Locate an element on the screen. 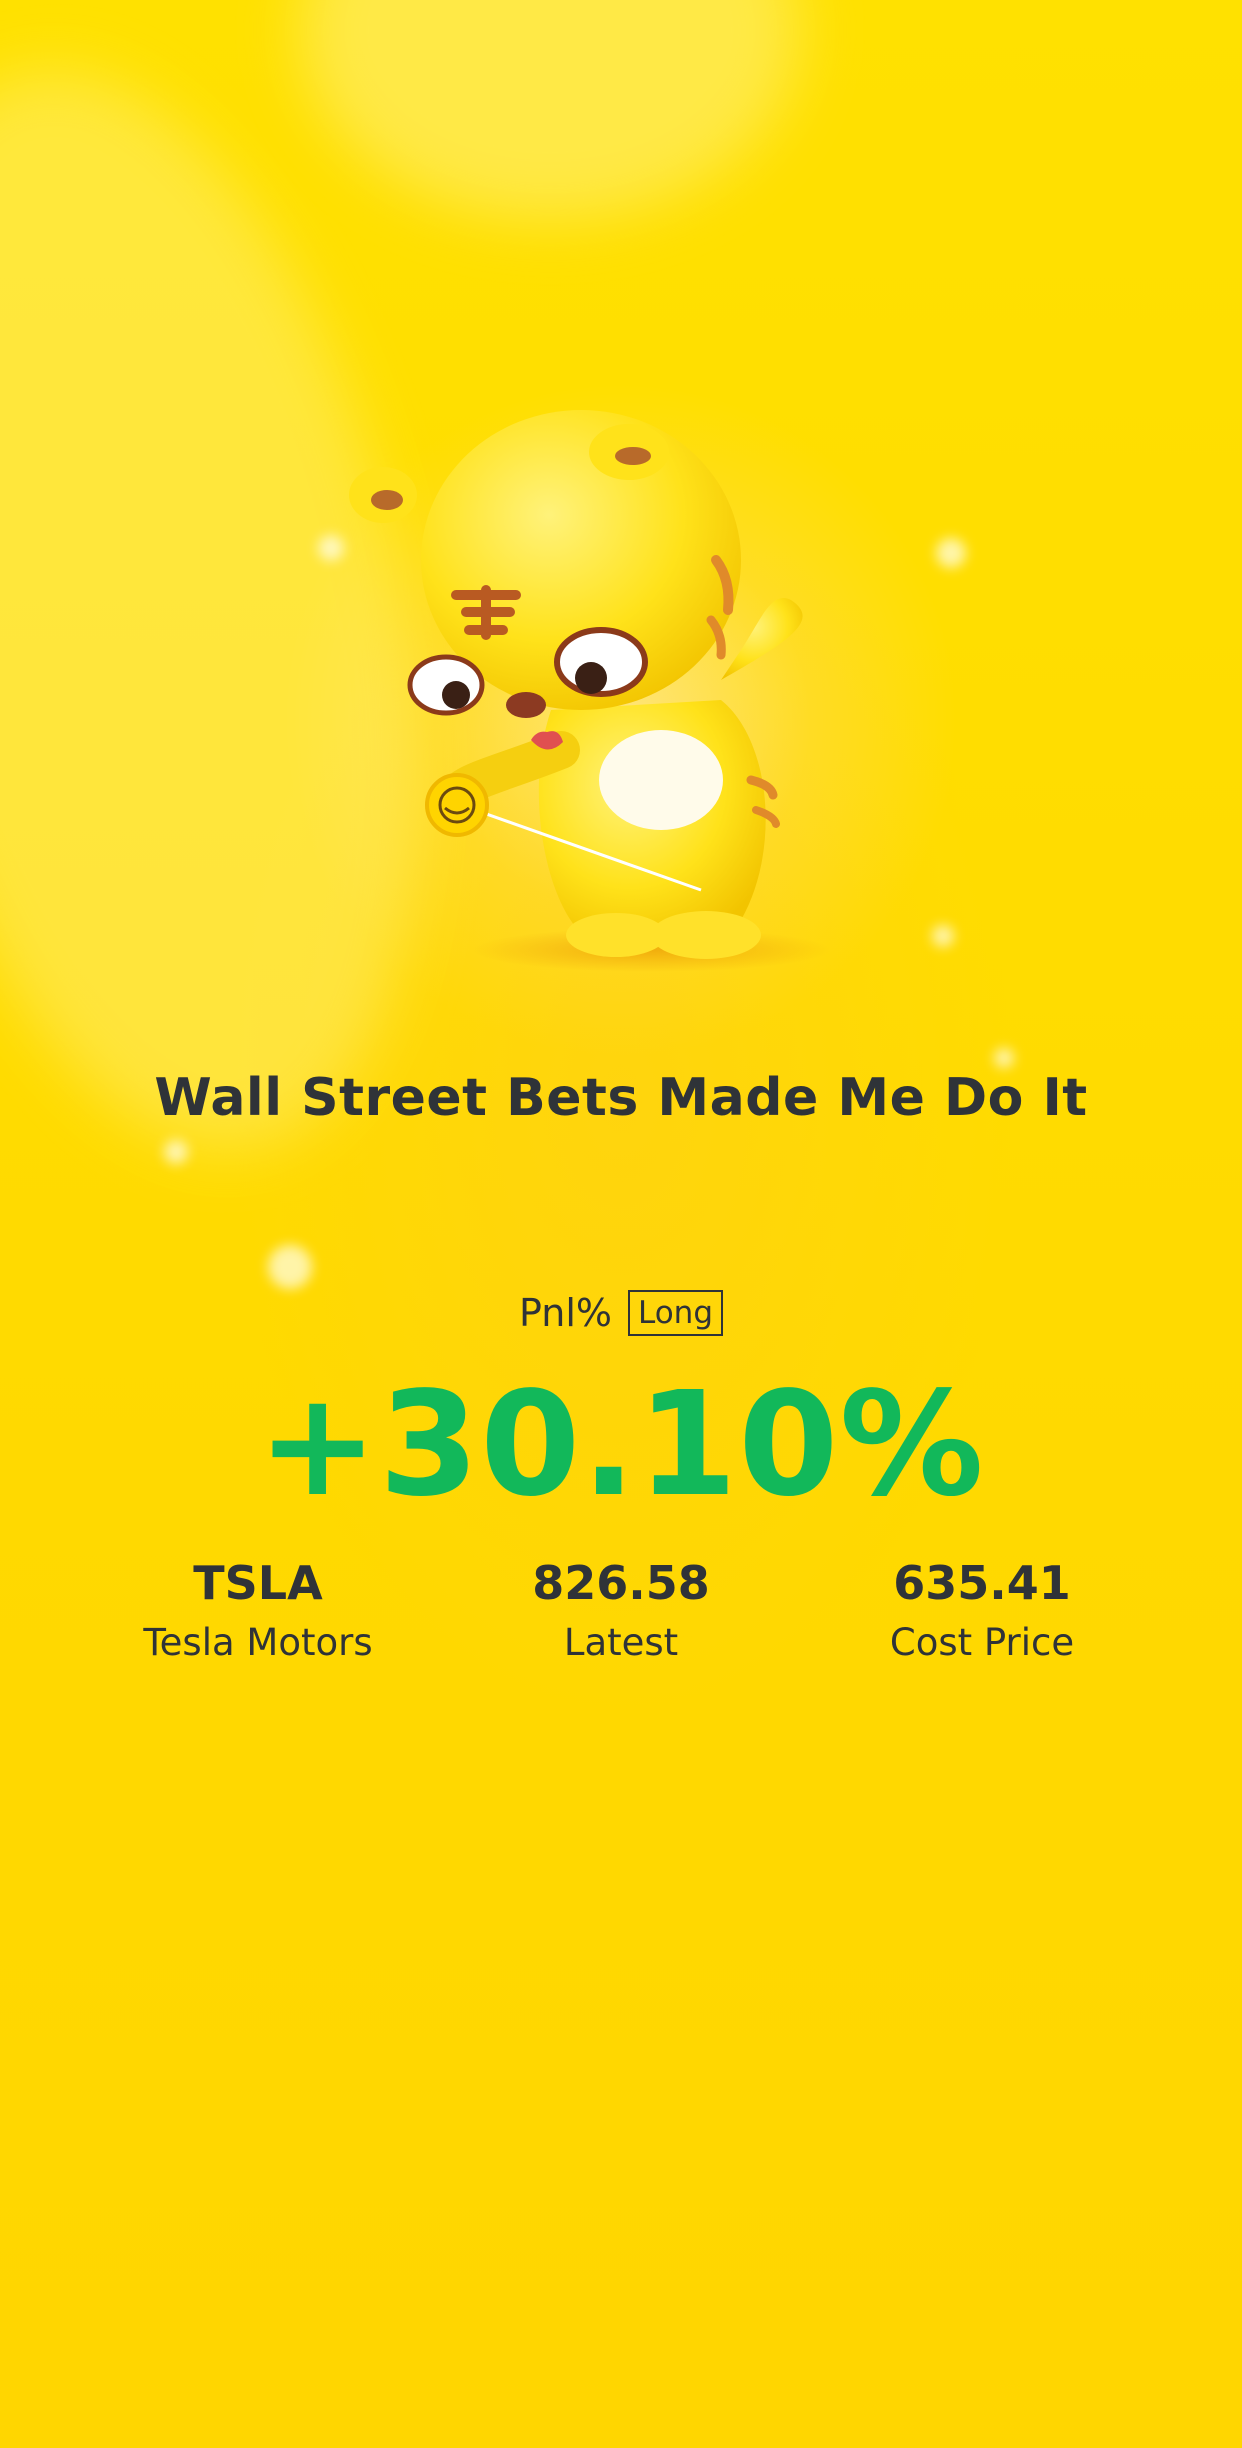 Image resolution: width=1242 pixels, height=2448 pixels. stat-label: Cost Price is located at coordinates (982, 1642).